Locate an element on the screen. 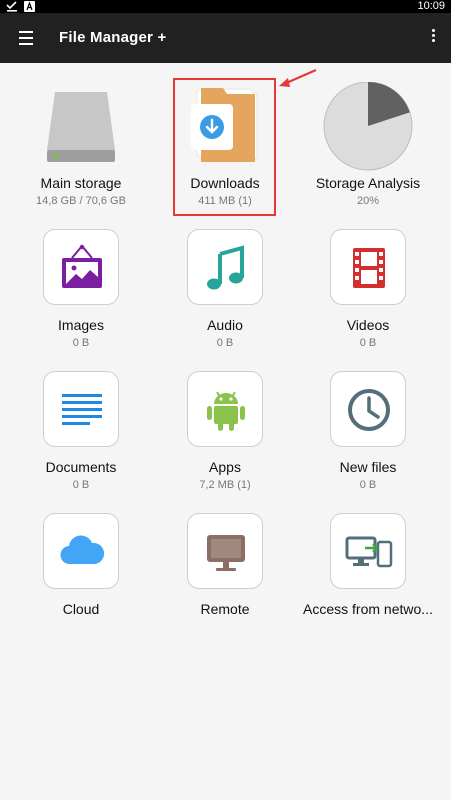 This screenshot has height=800, width=451. more-options-icon is located at coordinates (433, 38).